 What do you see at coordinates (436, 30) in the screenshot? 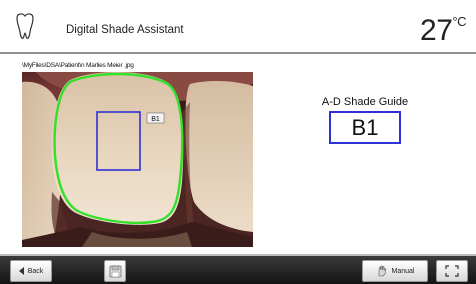
I see `temperature-value: 27` at bounding box center [436, 30].